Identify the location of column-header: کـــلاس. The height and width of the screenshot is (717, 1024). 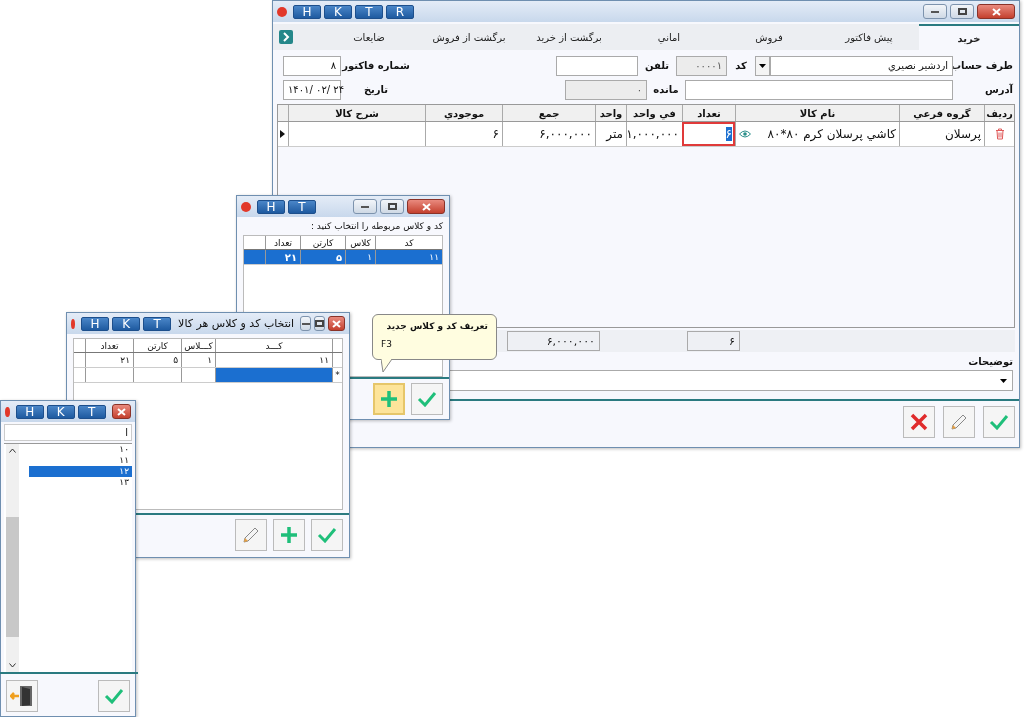
(198, 345).